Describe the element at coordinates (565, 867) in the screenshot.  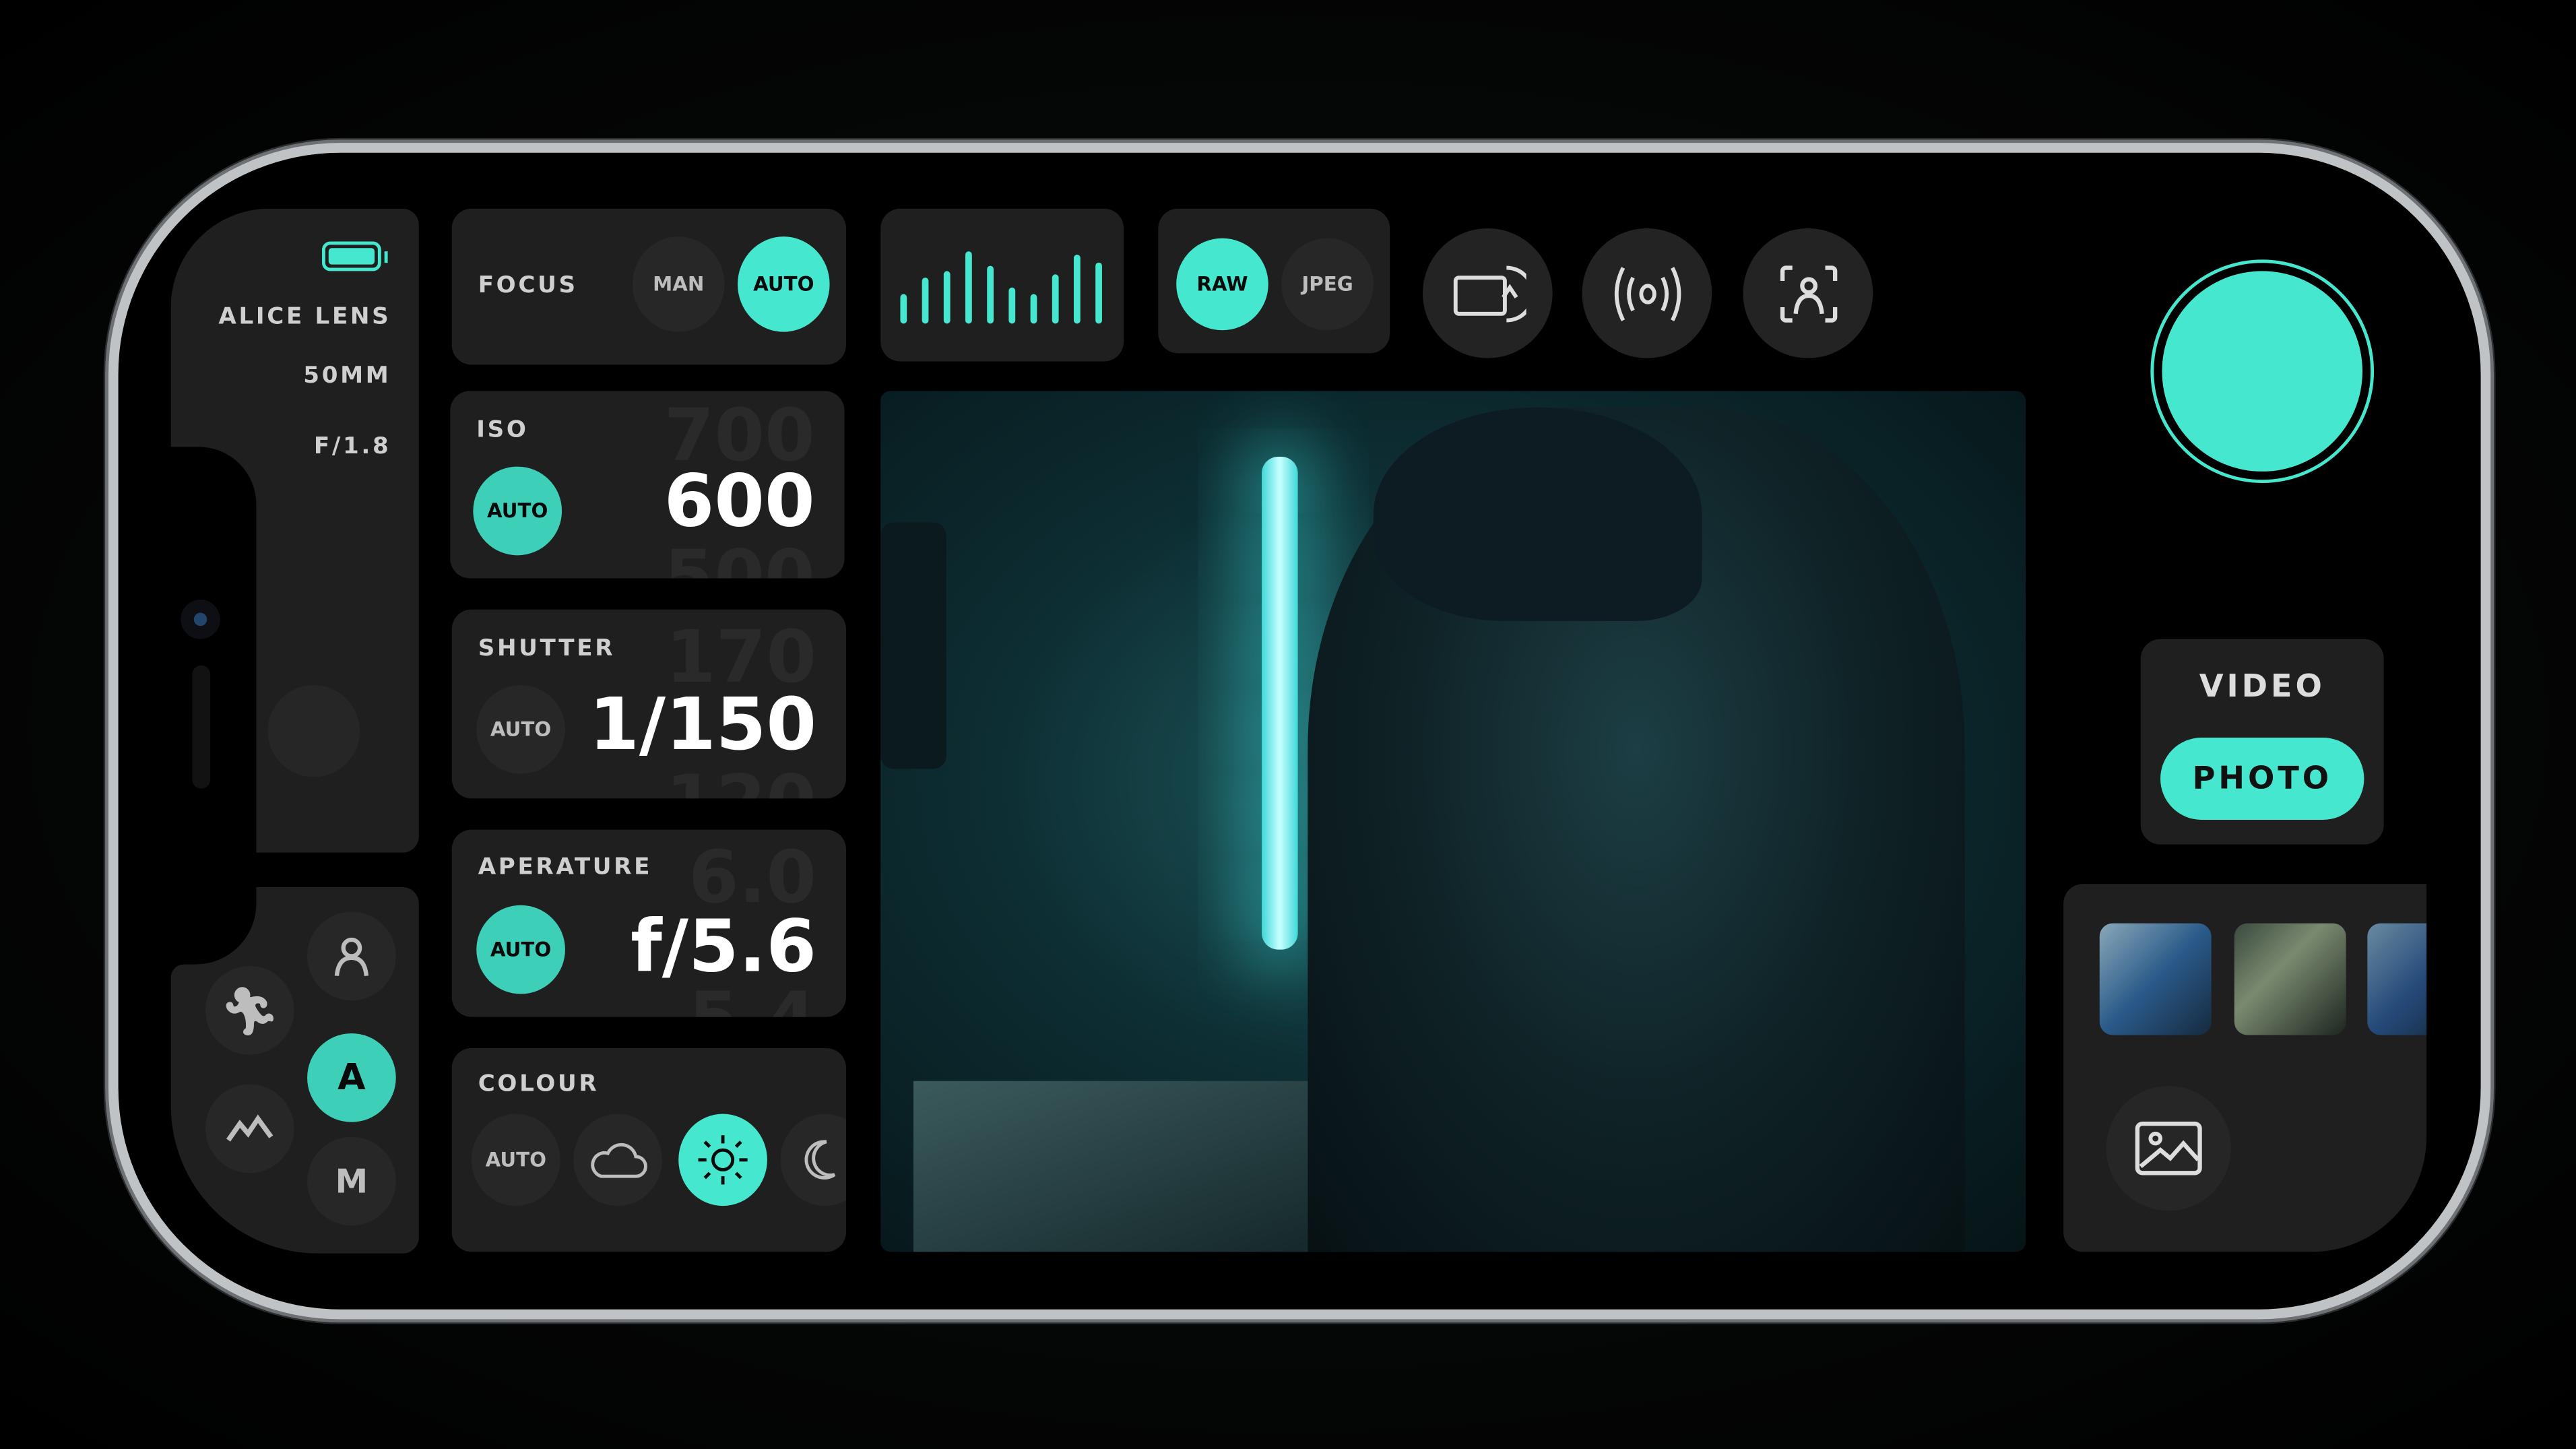
I see `aperture-title: APERATURE` at that location.